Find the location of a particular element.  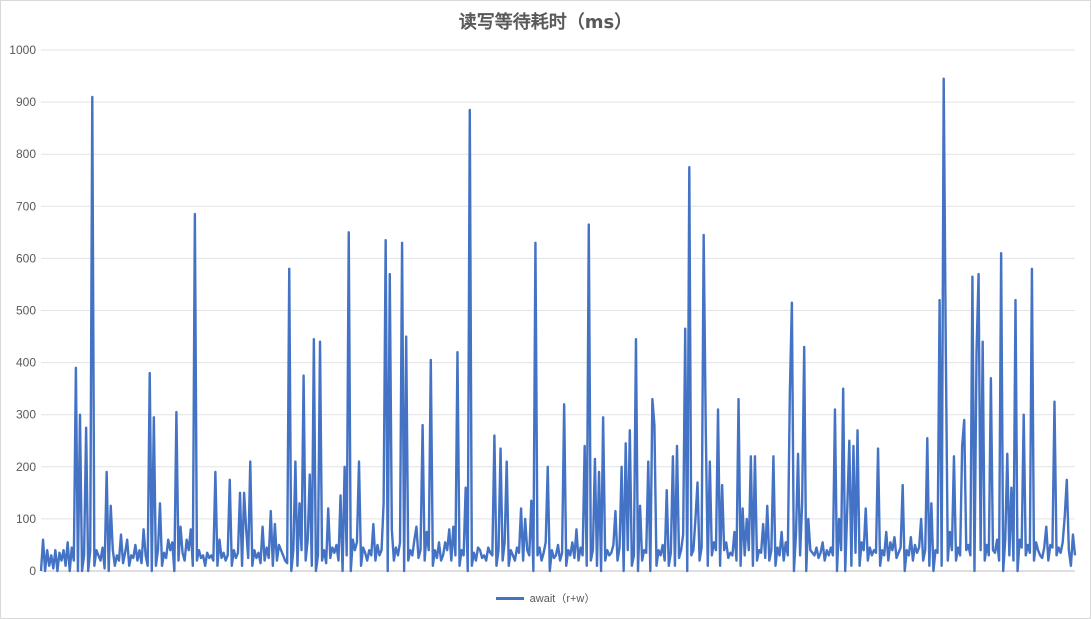

y-tick-label: 800 is located at coordinates (26, 154).